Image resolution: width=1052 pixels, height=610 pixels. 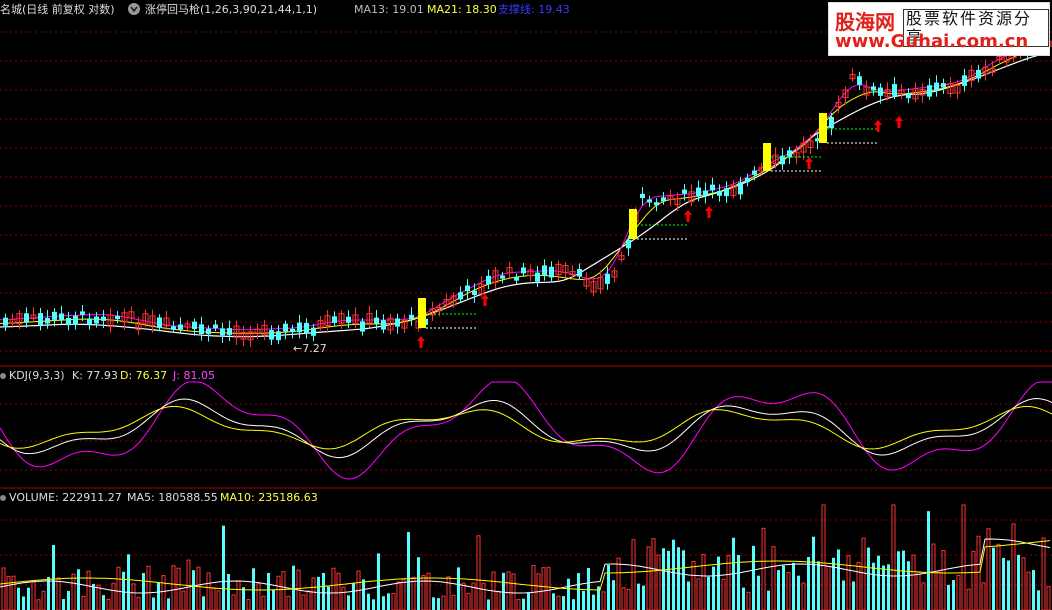 I want to click on chevron-down-icon, so click(x=134, y=9).